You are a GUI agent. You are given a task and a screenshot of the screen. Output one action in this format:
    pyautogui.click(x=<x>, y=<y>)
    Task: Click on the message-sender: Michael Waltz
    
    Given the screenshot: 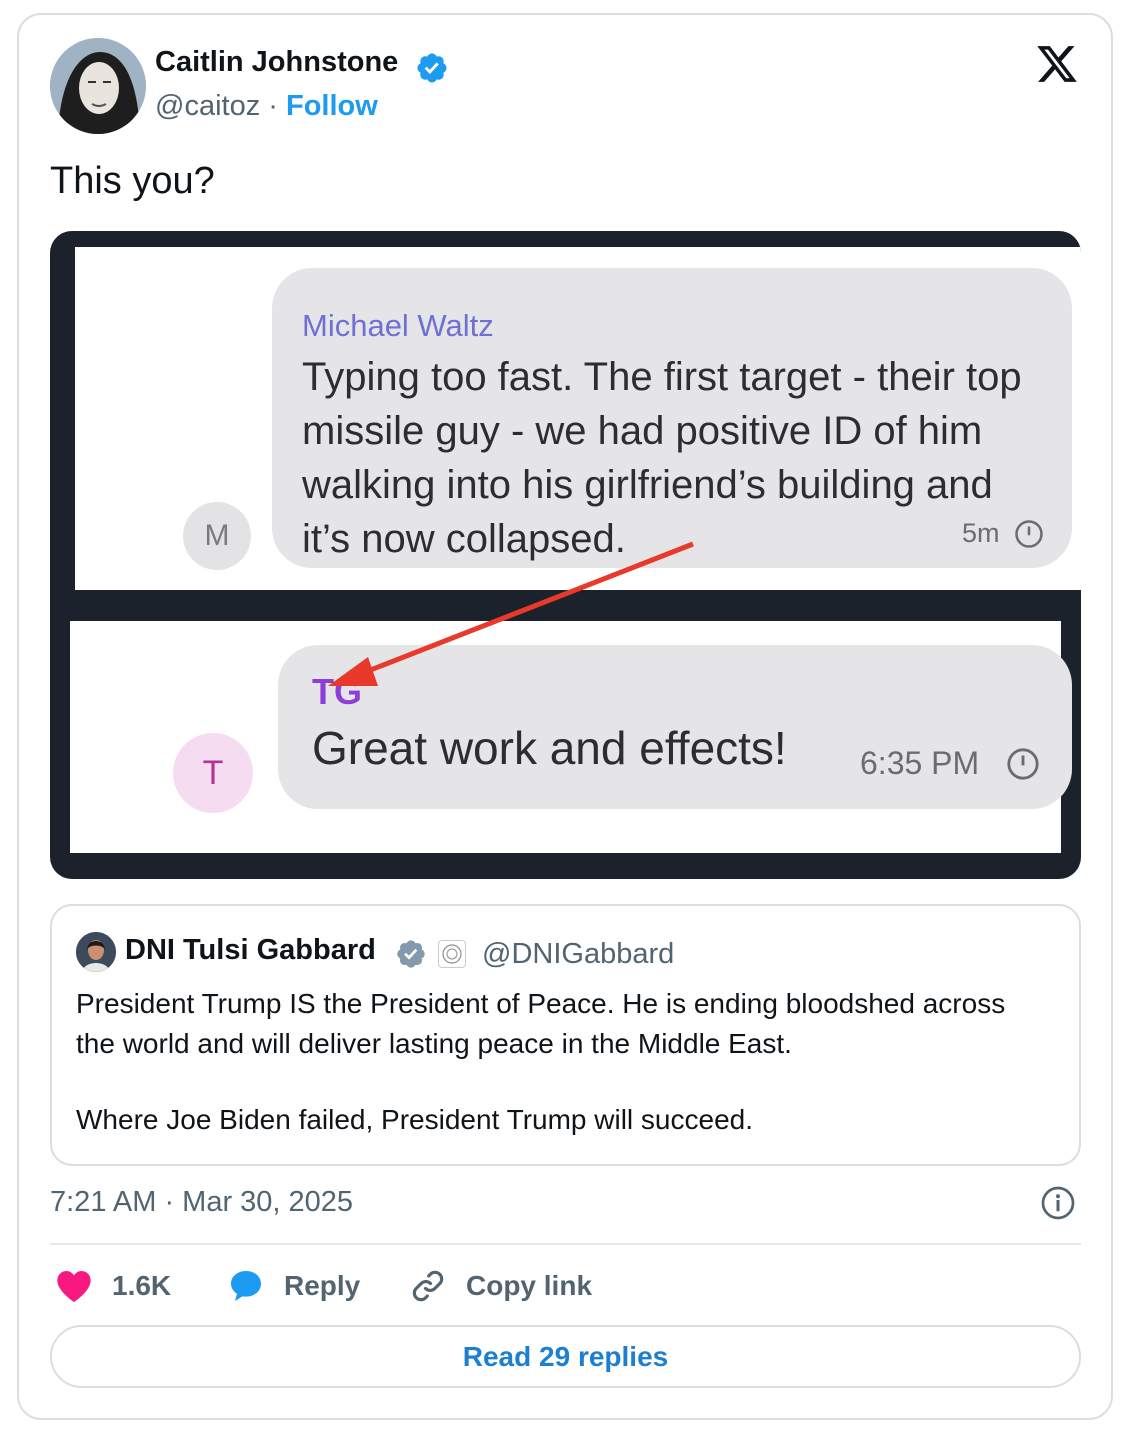 What is the action you would take?
    pyautogui.click(x=398, y=325)
    